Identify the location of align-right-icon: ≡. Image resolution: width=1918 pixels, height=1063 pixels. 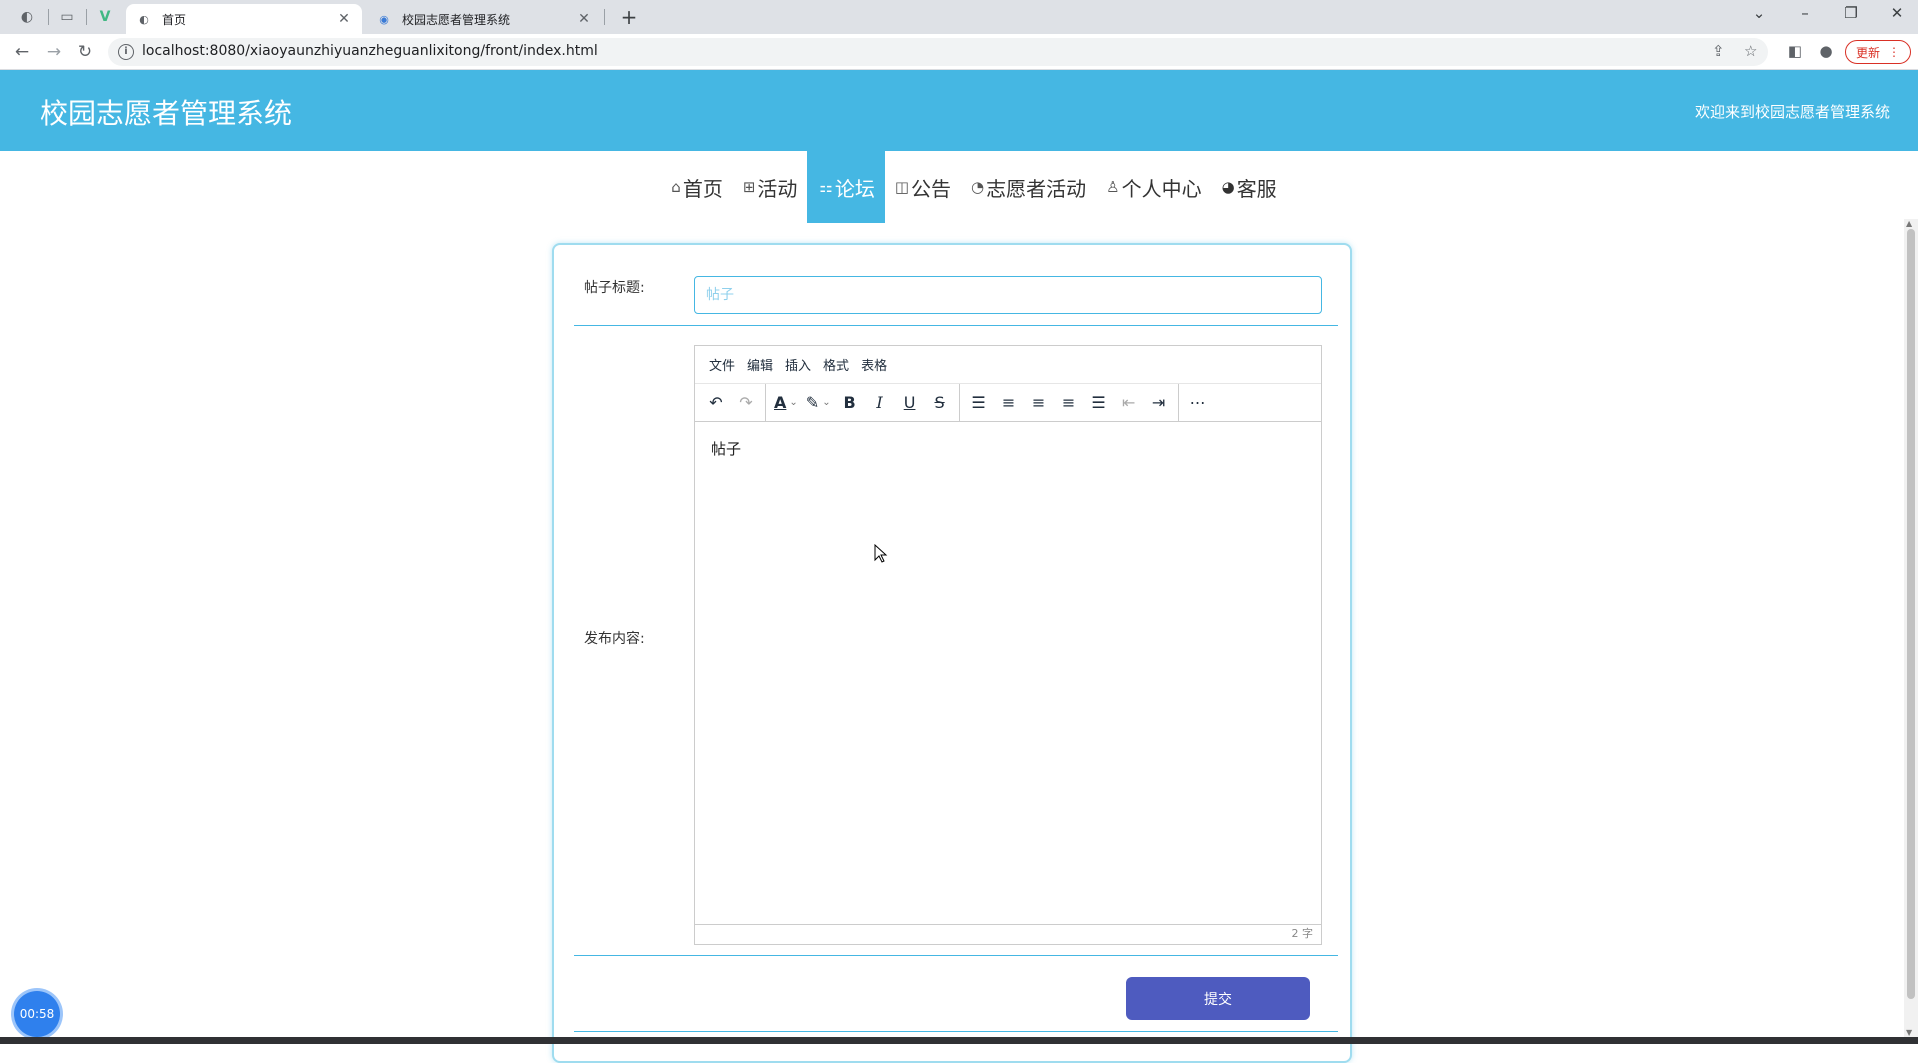
(1069, 403).